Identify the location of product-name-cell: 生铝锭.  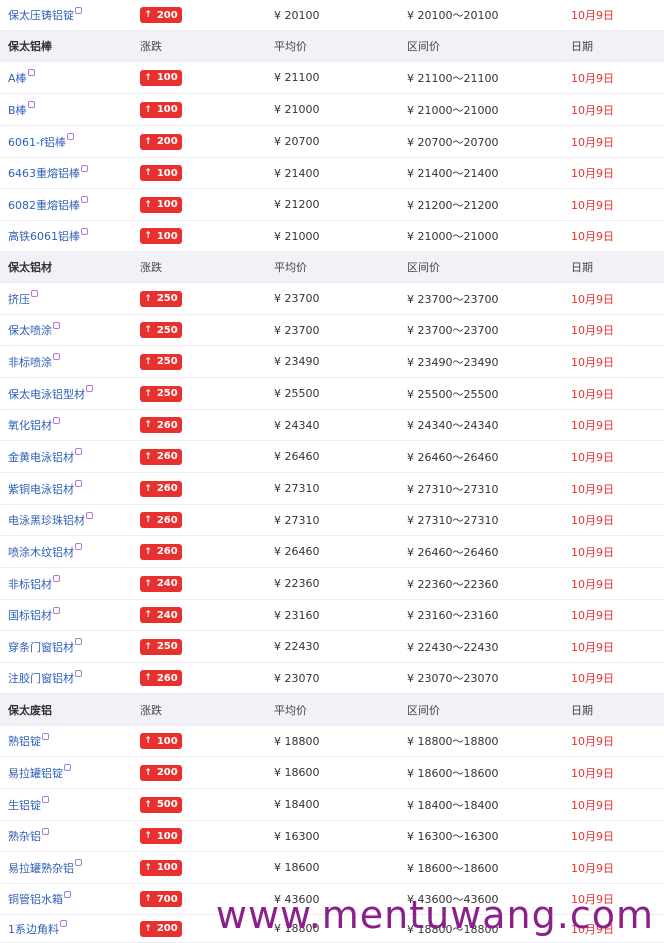
(28, 804).